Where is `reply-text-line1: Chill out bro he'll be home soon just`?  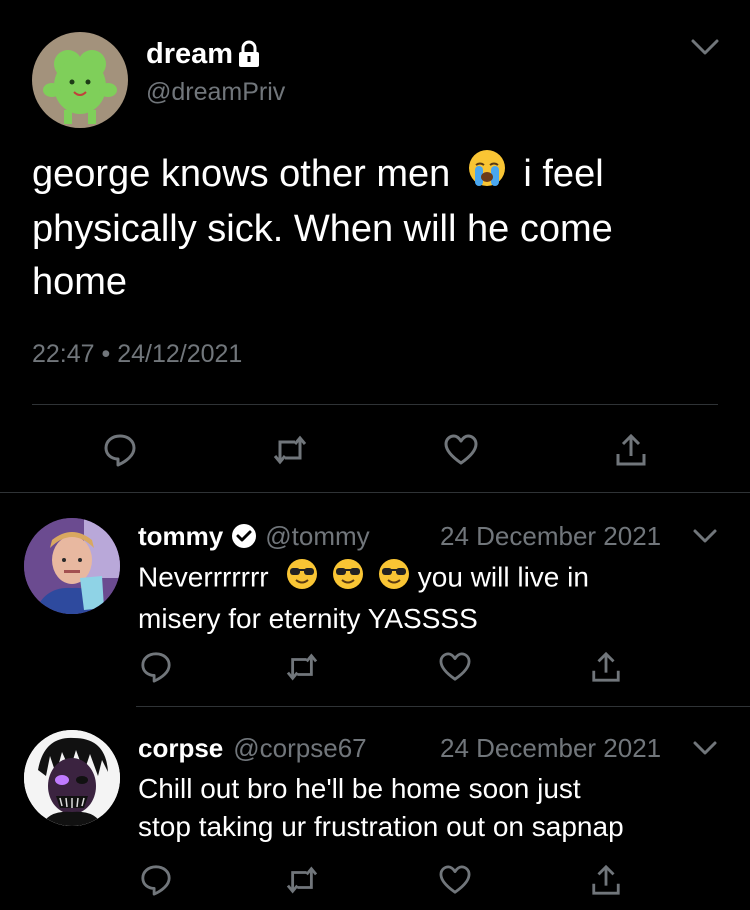 reply-text-line1: Chill out bro he'll be home soon just is located at coordinates (359, 788).